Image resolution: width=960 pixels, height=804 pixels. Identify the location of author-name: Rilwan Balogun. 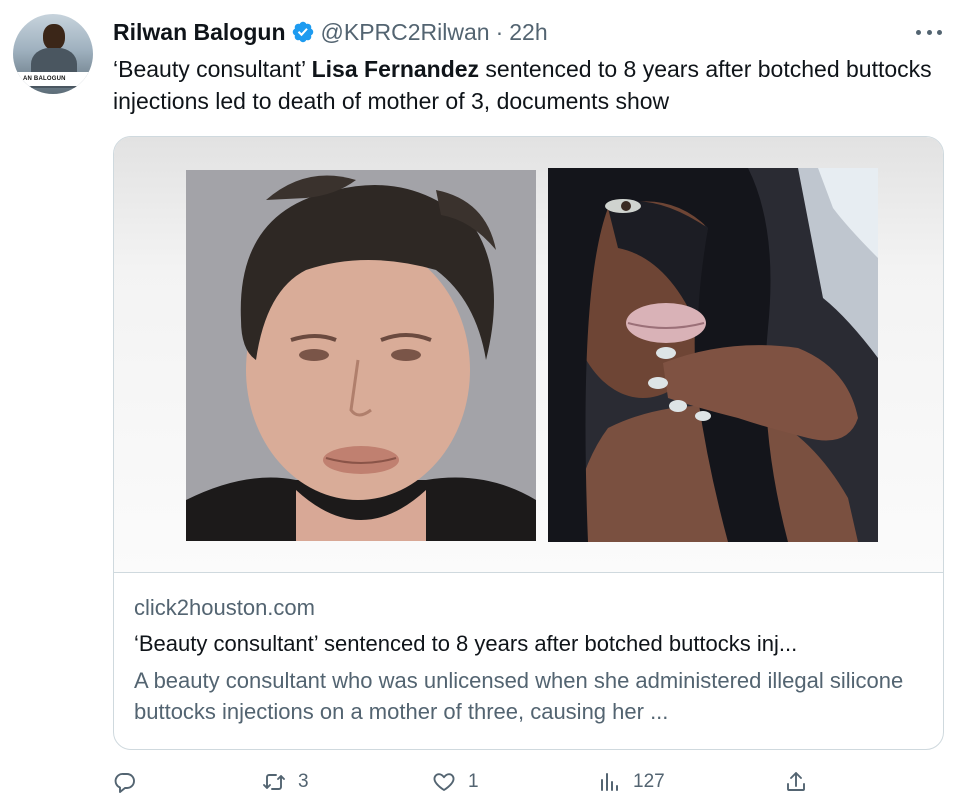
(199, 32).